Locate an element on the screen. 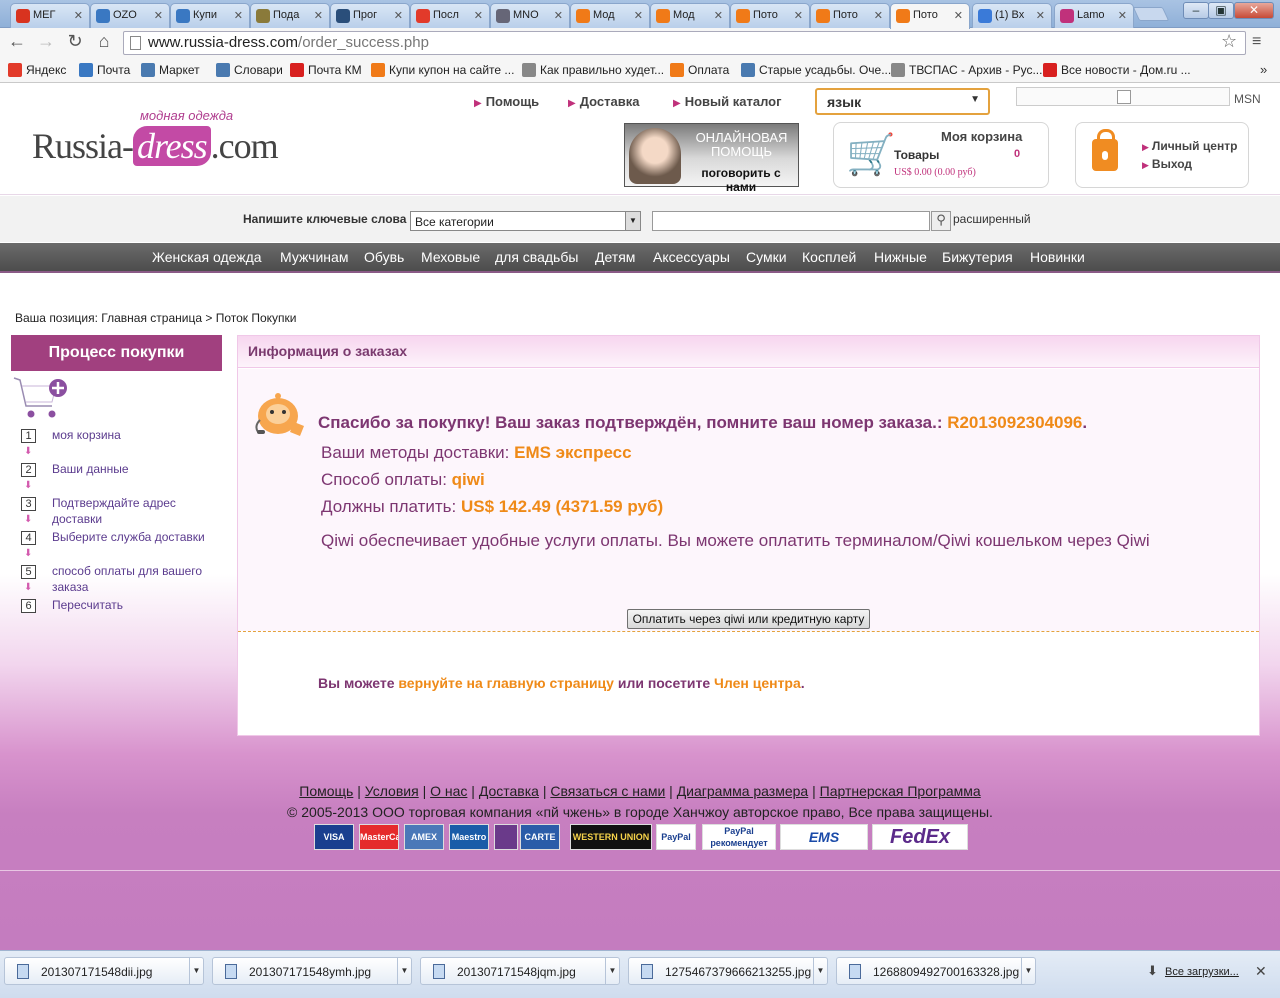 The height and width of the screenshot is (998, 1280). nav-item: Косплей is located at coordinates (829, 257).